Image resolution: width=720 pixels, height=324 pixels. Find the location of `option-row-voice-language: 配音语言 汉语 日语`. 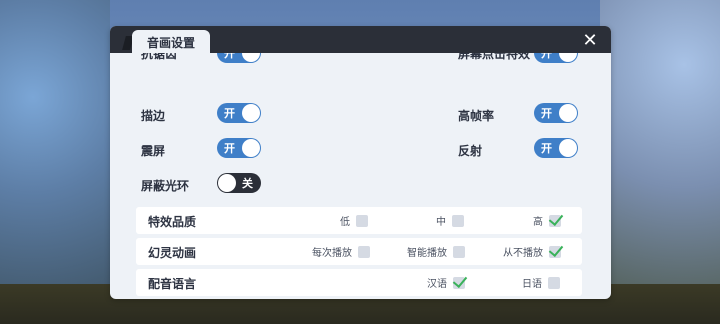

option-row-voice-language: 配音语言 汉语 日语 is located at coordinates (359, 282).